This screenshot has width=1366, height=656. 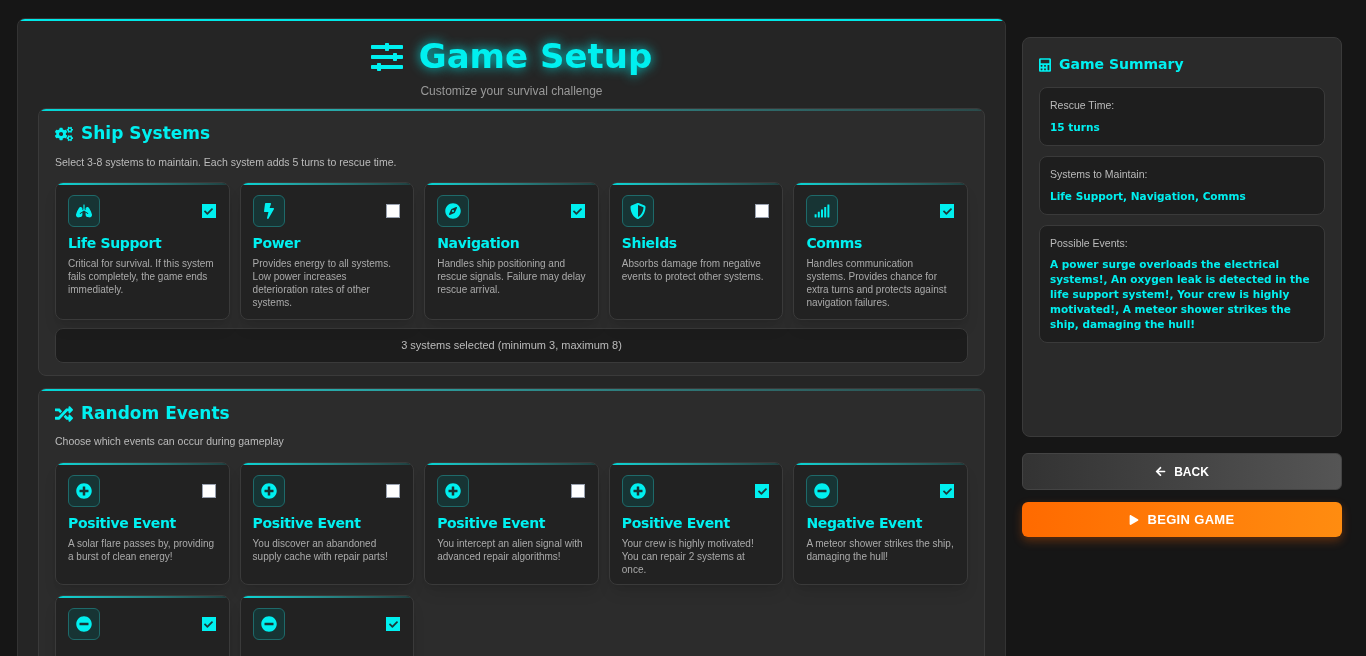 What do you see at coordinates (877, 283) in the screenshot?
I see `option-description: Handles communication systems. Provides chance for extra turns and protects against navigation failures.` at bounding box center [877, 283].